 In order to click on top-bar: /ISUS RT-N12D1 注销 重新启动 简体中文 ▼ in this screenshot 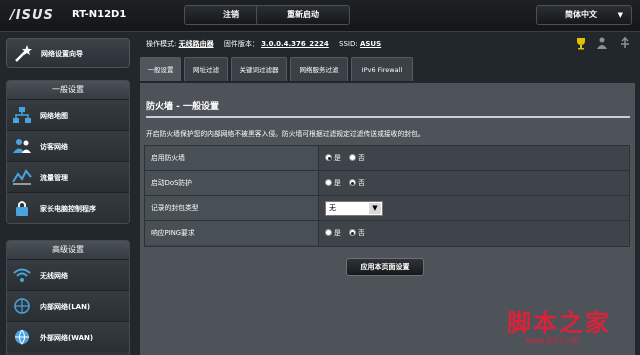, I will do `click(320, 16)`.